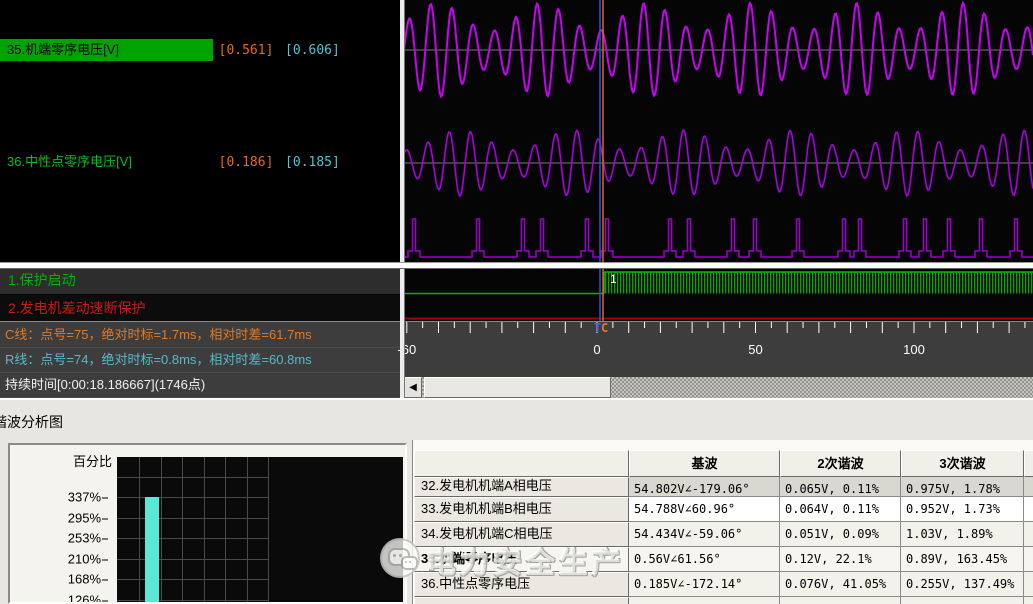  Describe the element at coordinates (716, 327) in the screenshot. I see `time-axis-ticks` at that location.